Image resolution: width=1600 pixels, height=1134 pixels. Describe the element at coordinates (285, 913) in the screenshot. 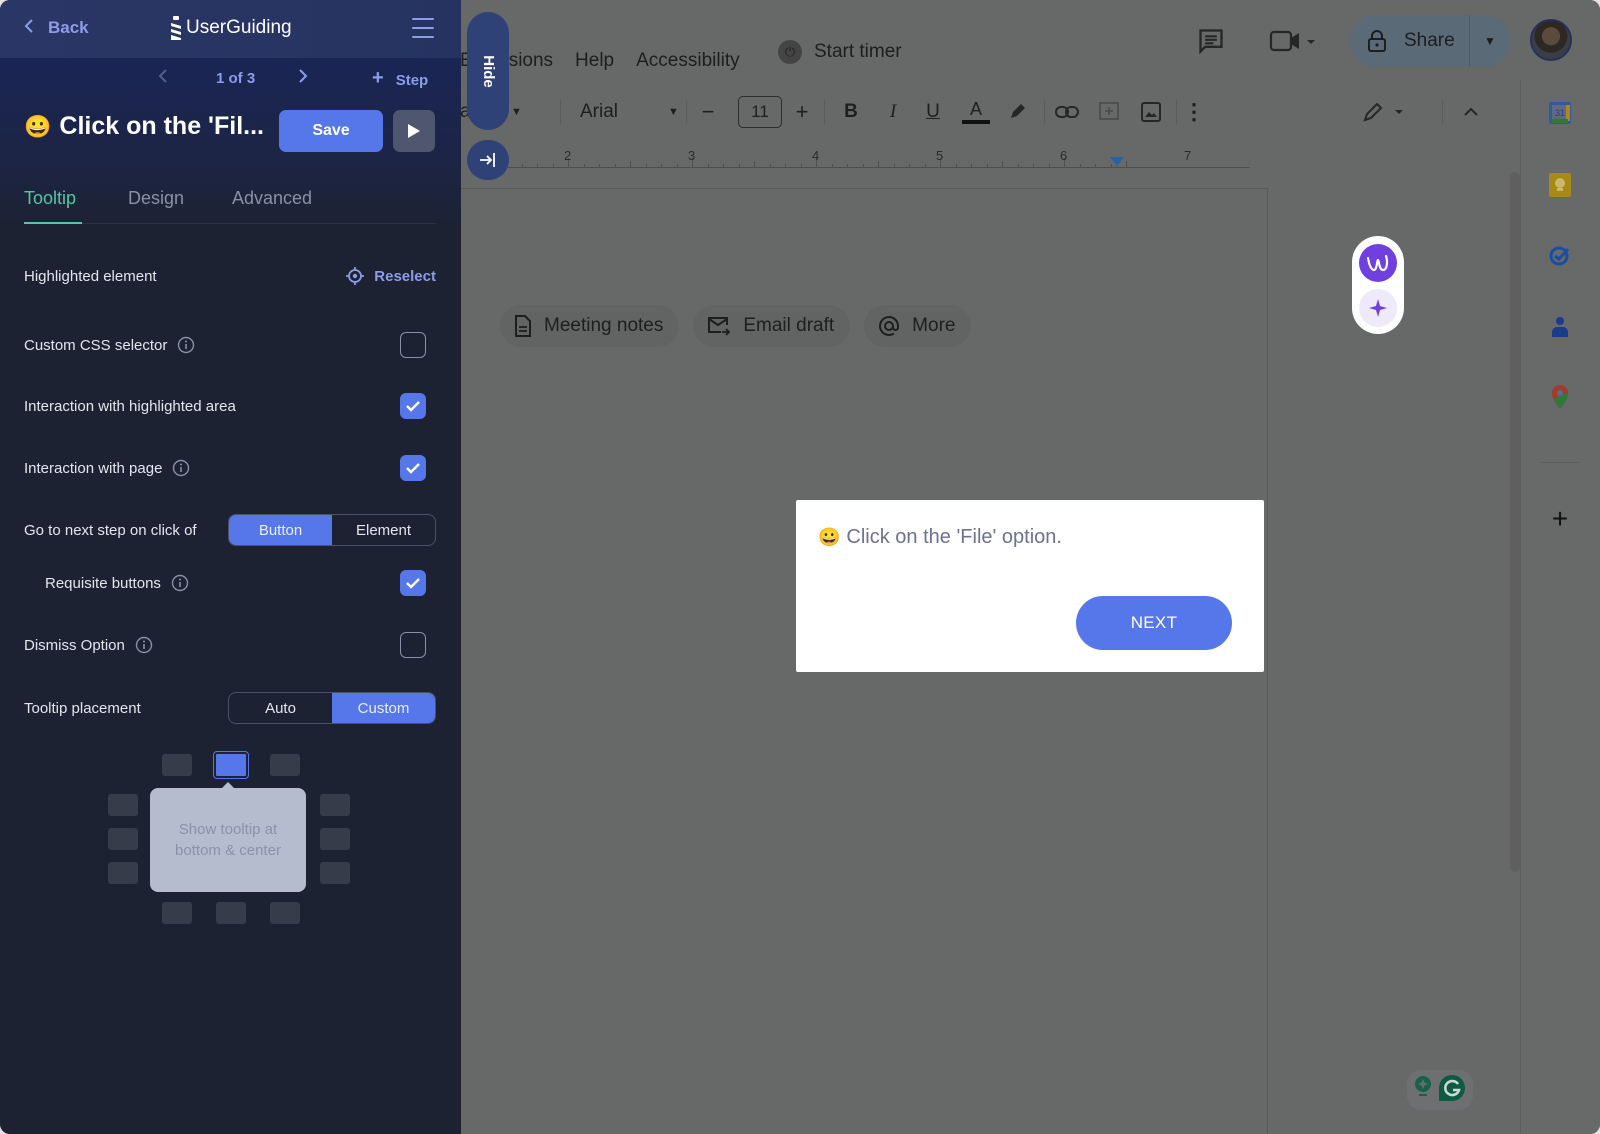

I see `placement-bottom-right` at that location.